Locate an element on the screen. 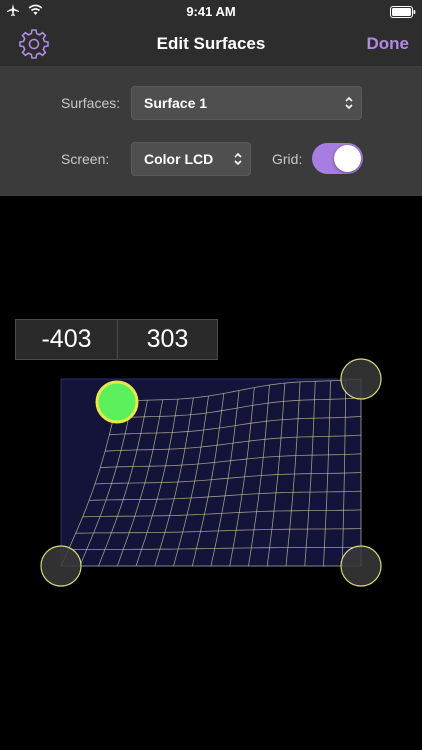 The image size is (422, 750). status-right is located at coordinates (403, 14).